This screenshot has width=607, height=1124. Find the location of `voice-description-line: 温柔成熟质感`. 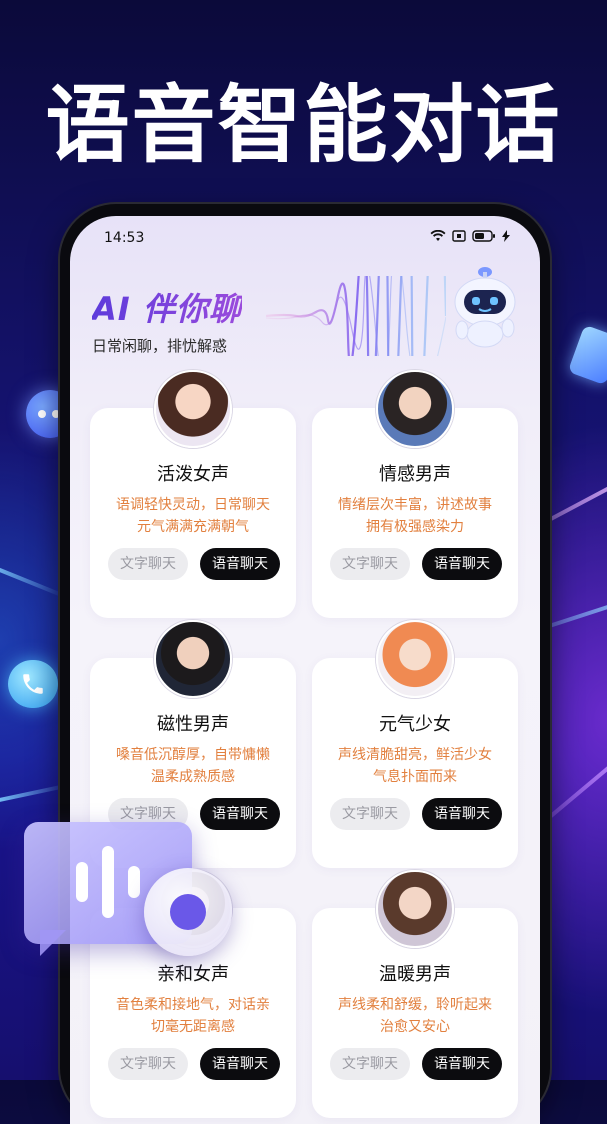

voice-description-line: 温柔成熟质感 is located at coordinates (193, 777).